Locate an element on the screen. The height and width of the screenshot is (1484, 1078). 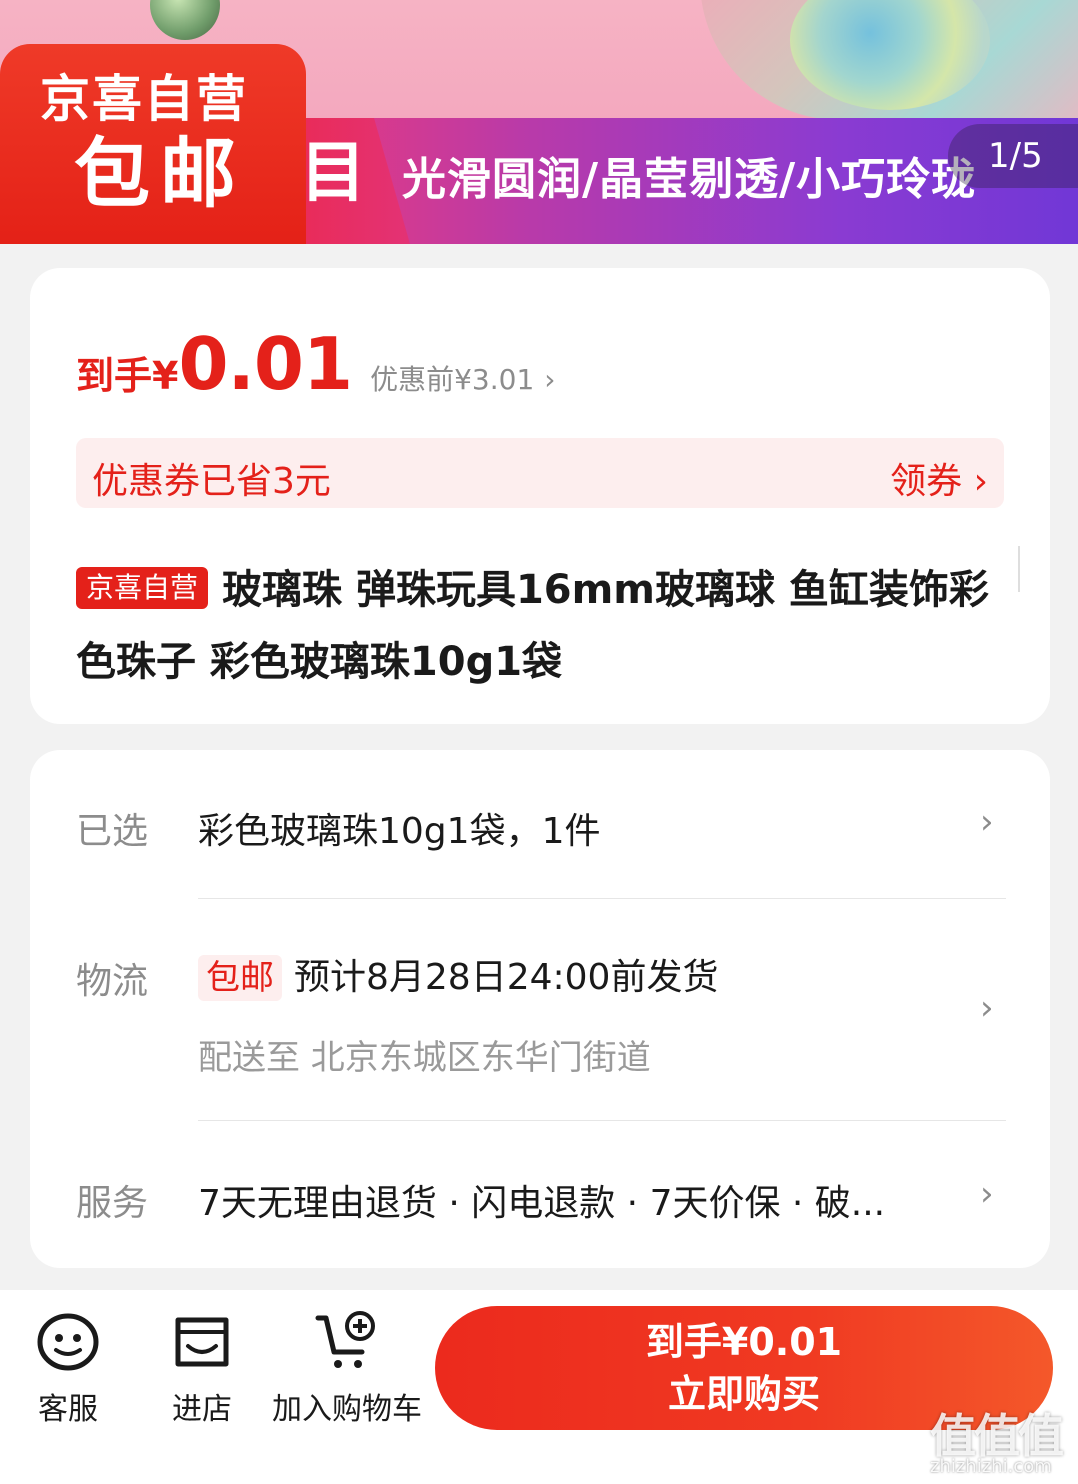
store-label: 进店 is located at coordinates (202, 1409).